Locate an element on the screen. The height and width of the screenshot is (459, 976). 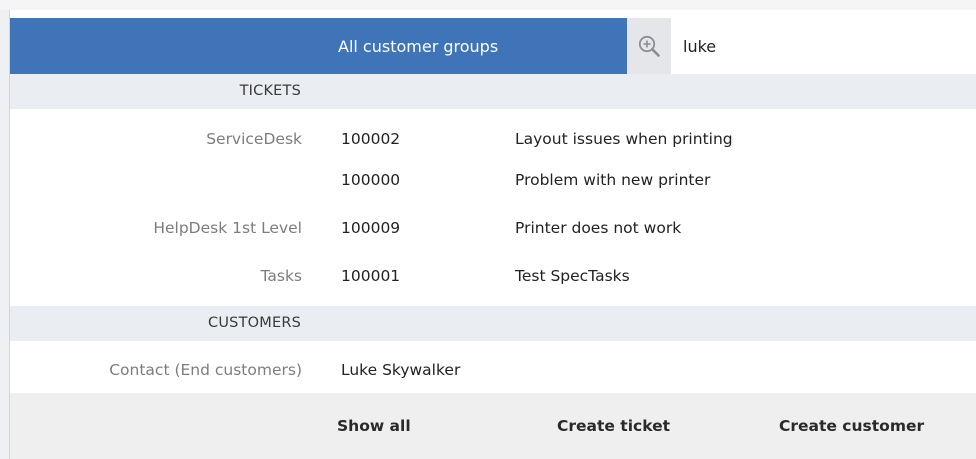
ticket-row: 100000 Problem with new printer is located at coordinates (653, 182).